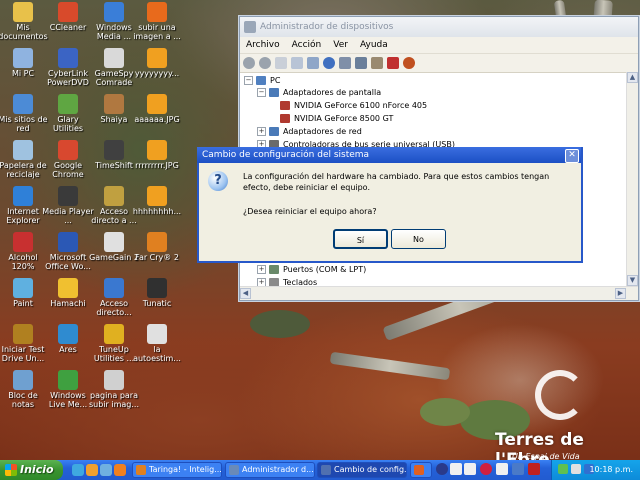  What do you see at coordinates (546, 456) in the screenshot?
I see `wallpaper-tagline: Un Espai de Vida` at bounding box center [546, 456].